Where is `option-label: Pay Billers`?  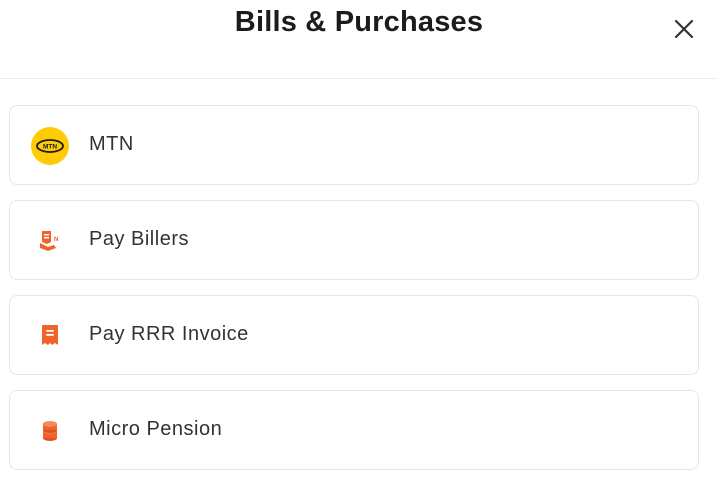 option-label: Pay Billers is located at coordinates (139, 239).